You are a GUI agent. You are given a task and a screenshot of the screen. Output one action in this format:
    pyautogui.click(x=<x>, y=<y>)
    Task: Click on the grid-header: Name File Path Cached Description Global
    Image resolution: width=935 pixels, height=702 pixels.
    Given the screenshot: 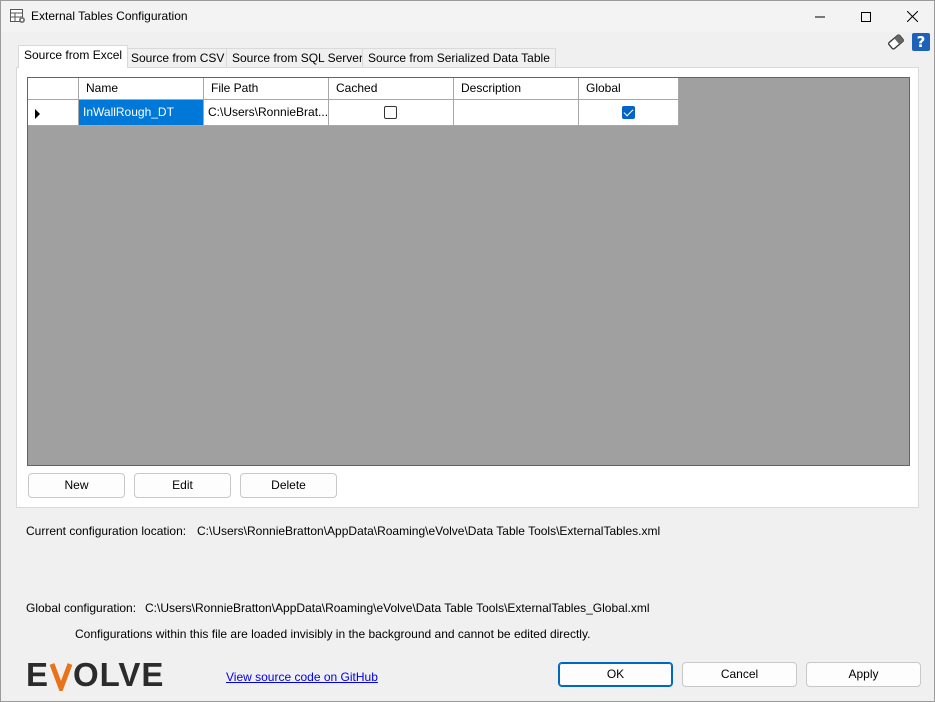 What is the action you would take?
    pyautogui.click(x=353, y=89)
    